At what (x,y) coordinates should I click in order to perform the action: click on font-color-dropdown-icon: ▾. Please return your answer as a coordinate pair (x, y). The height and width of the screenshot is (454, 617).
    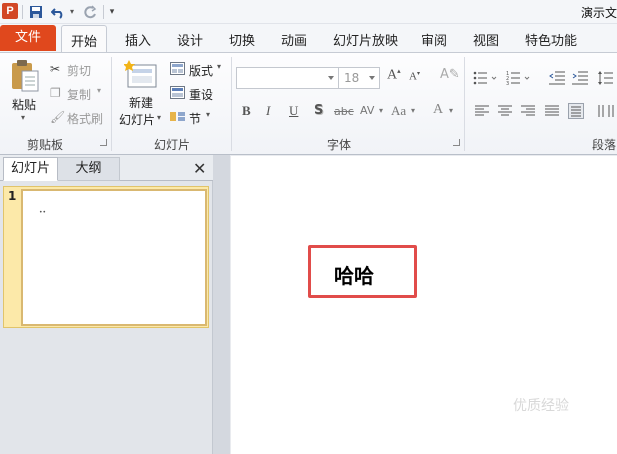
    Looking at the image, I should click on (451, 110).